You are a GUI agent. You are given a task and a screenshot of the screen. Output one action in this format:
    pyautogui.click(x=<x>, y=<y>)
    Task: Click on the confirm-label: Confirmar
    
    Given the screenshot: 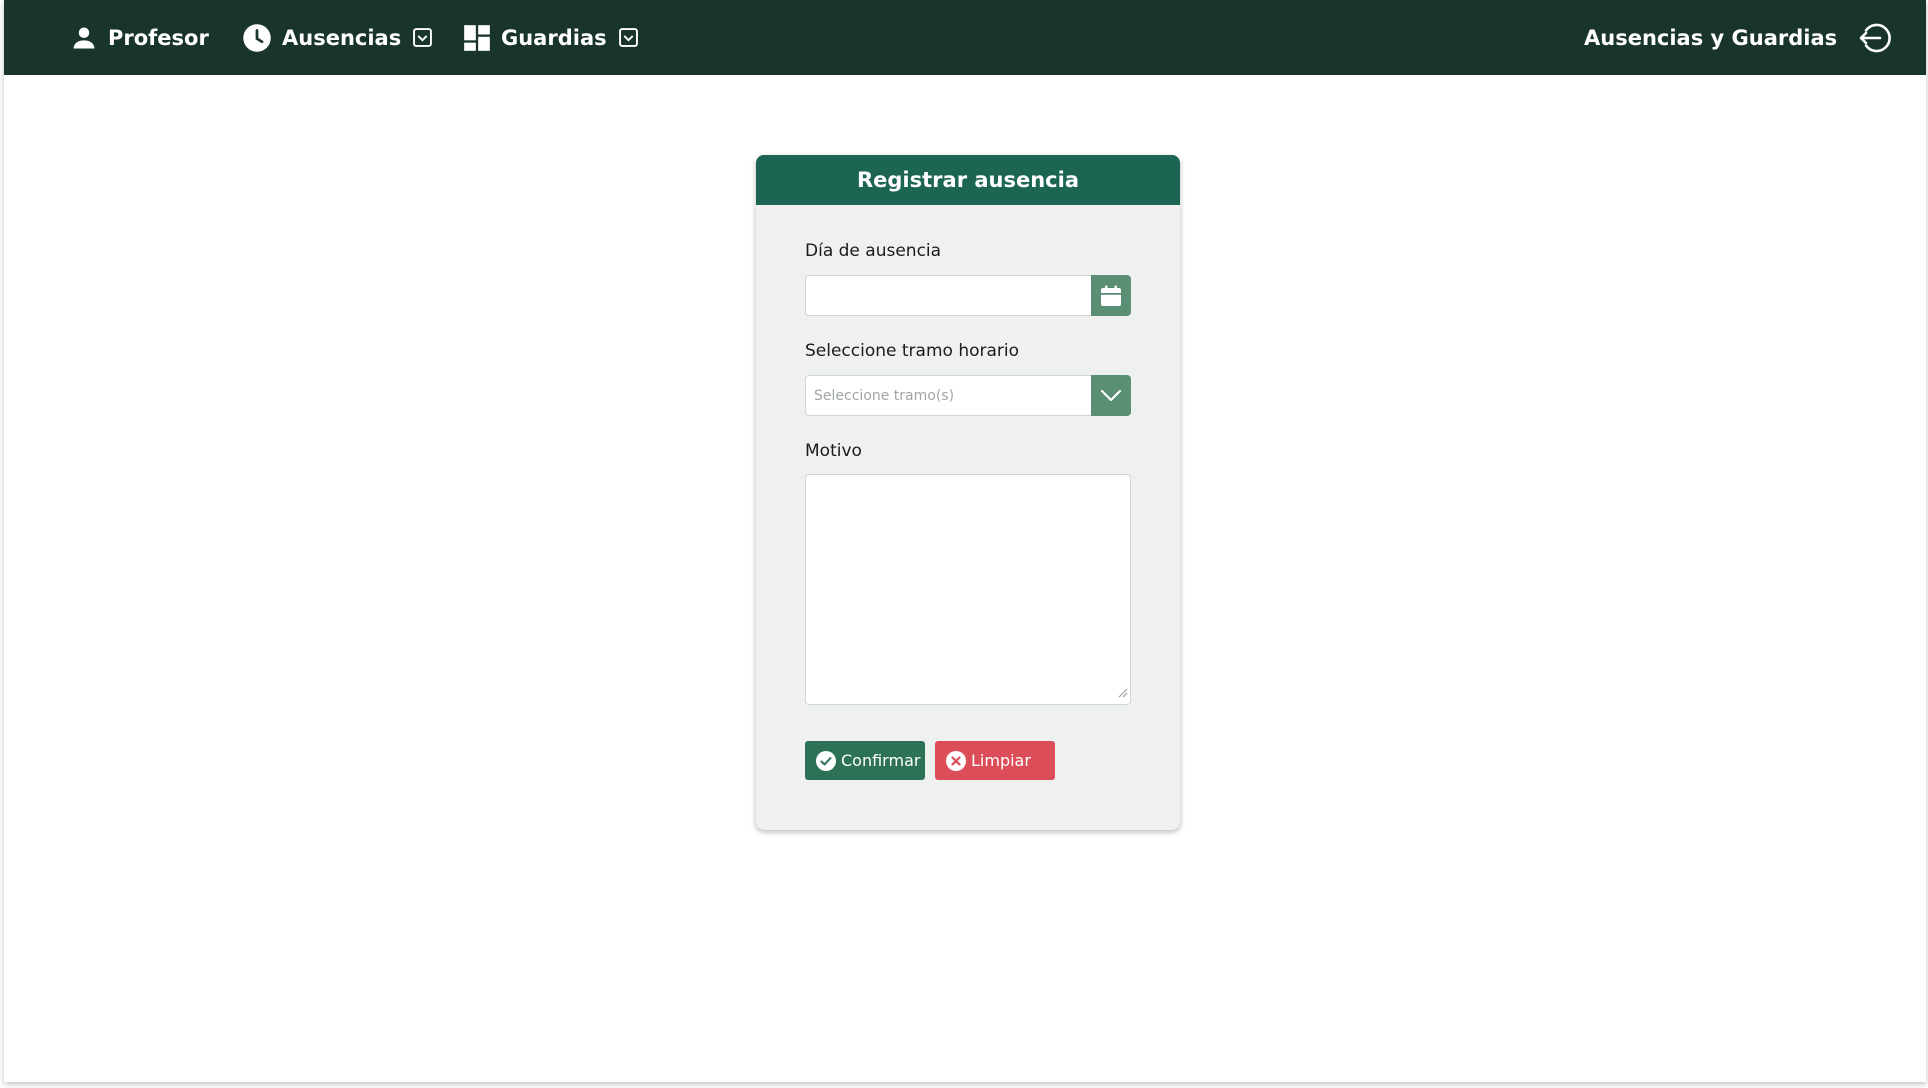 What is the action you would take?
    pyautogui.click(x=881, y=760)
    